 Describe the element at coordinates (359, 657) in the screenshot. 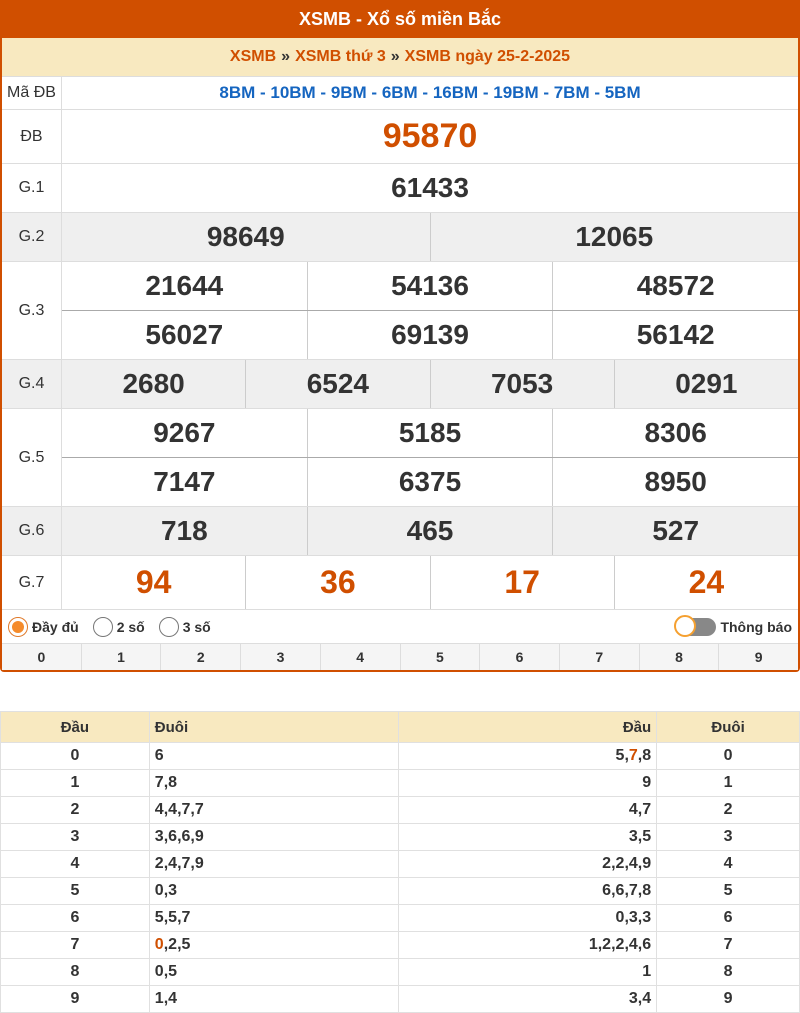

I see `digit-filter: 4` at that location.